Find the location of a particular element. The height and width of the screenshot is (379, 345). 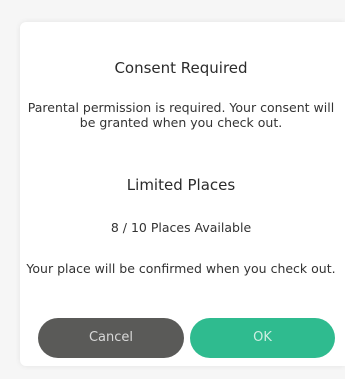

ok-button: OK is located at coordinates (262, 338).